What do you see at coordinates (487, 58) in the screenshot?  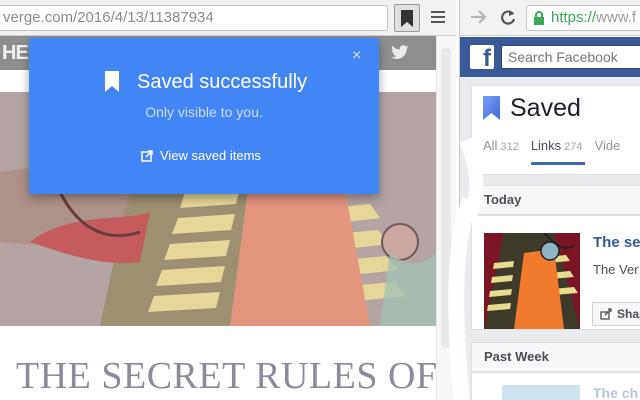 I see `facebook-logo-letter: f` at bounding box center [487, 58].